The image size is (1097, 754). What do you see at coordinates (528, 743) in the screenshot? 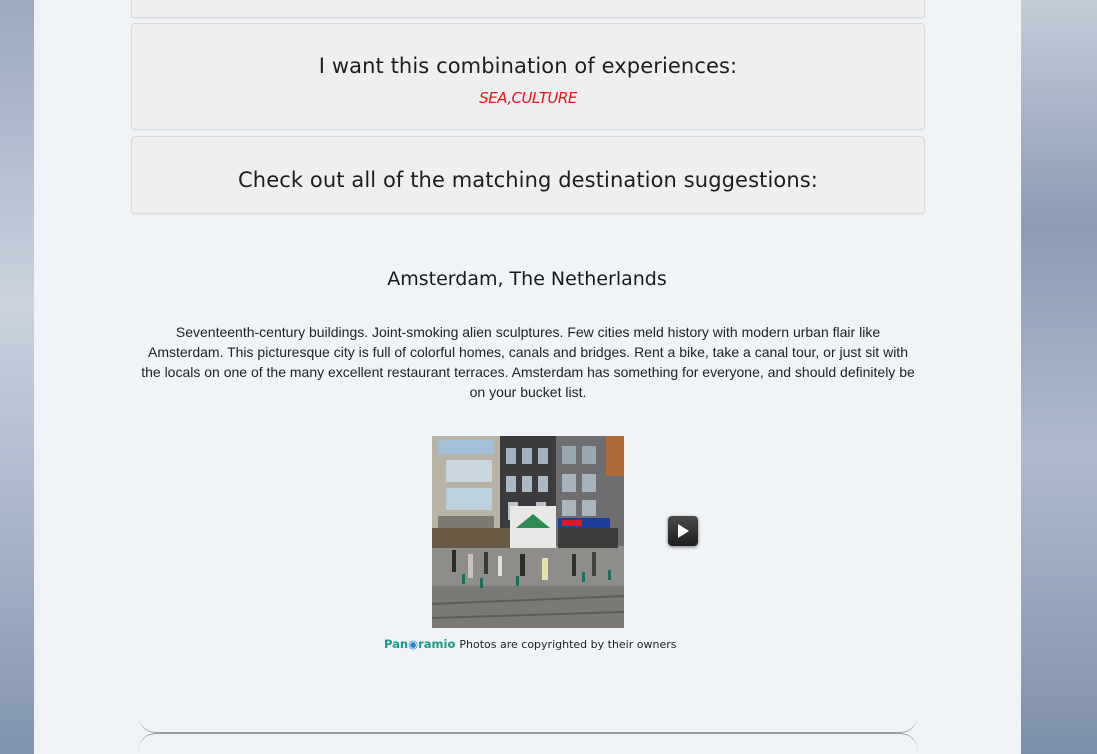
I see `divider-lower` at bounding box center [528, 743].